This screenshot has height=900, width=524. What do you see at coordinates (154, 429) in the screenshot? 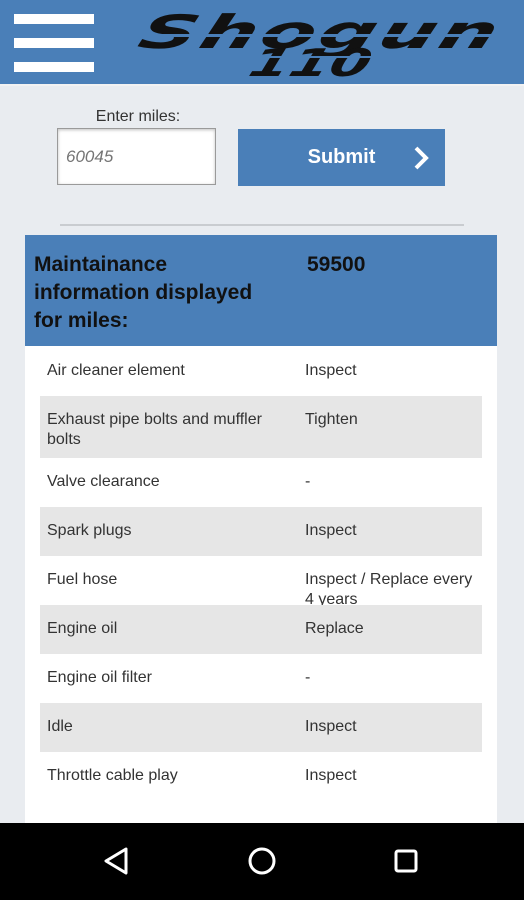
I see `item-name: Exhaust pipe bolts and muffler bolts` at bounding box center [154, 429].